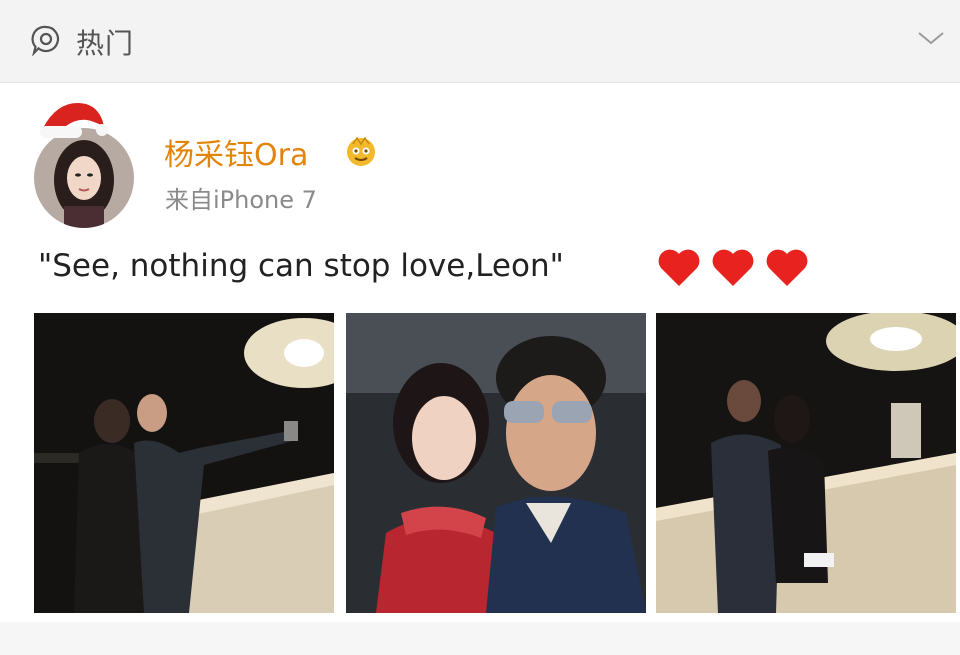 This screenshot has width=960, height=655. I want to click on post-text: "See, nothing can stop love,Leon", so click(301, 266).